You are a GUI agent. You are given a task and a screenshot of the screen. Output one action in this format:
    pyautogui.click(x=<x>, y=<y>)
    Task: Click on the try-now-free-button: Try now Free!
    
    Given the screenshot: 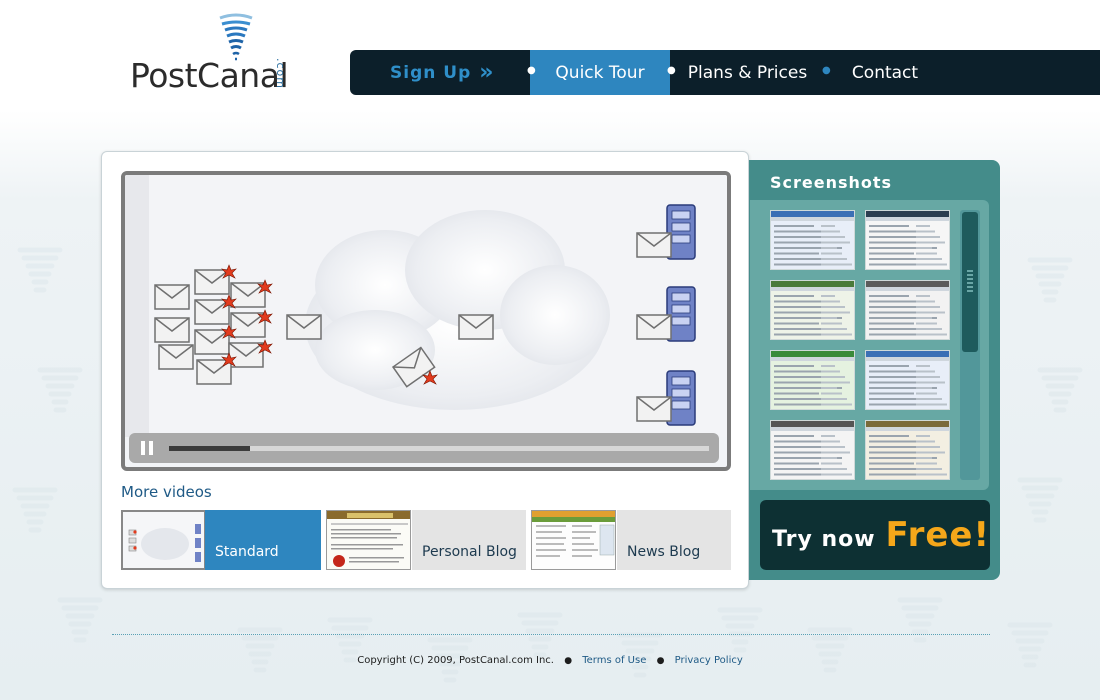 What is the action you would take?
    pyautogui.click(x=875, y=535)
    